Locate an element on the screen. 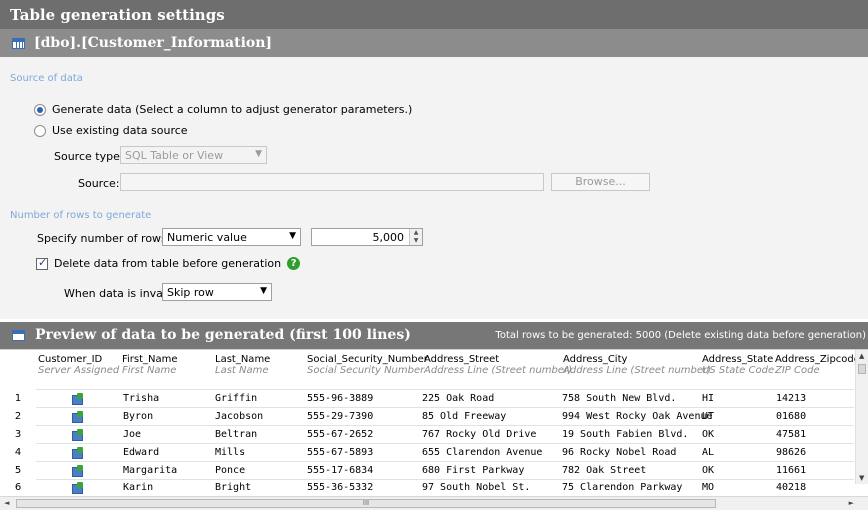 Image resolution: width=868 pixels, height=510 pixels. vertical-scrollbar: ▲ ▼ is located at coordinates (861, 417).